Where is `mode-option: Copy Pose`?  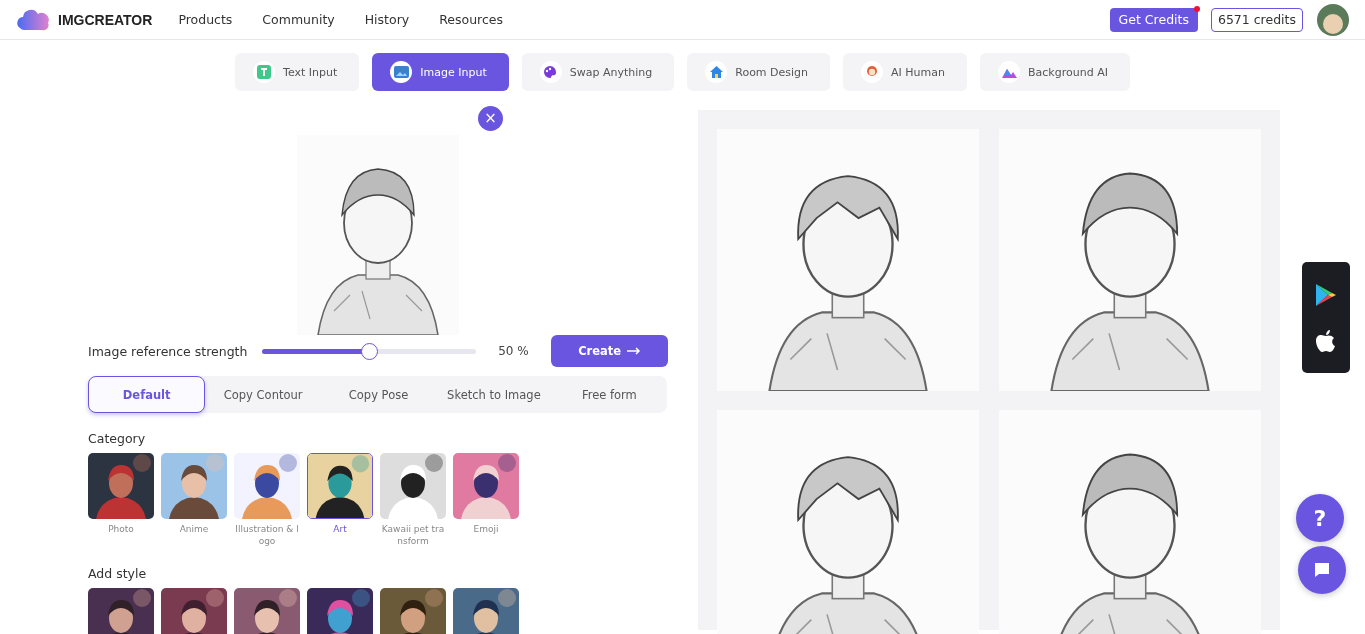 mode-option: Copy Pose is located at coordinates (378, 394).